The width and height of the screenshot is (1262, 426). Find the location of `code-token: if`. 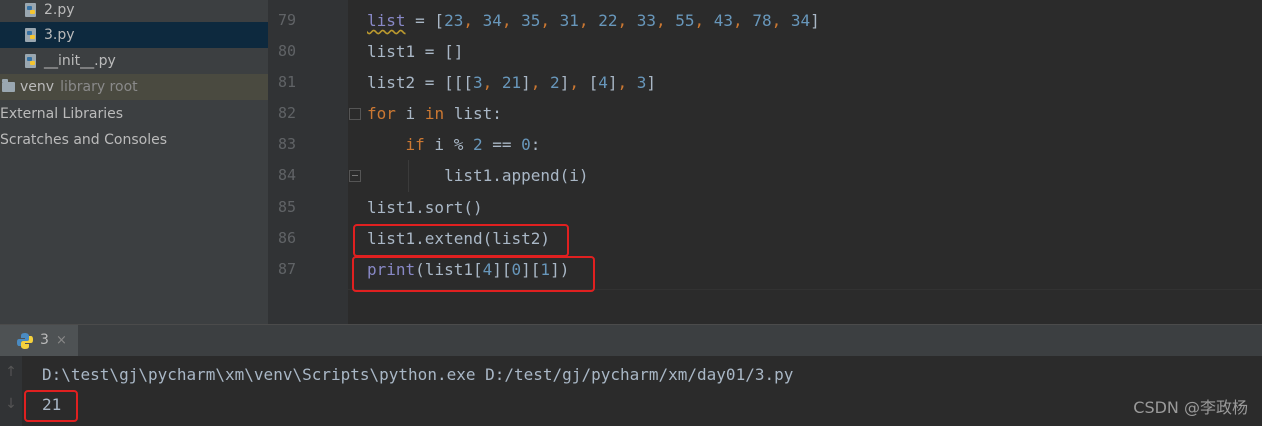

code-token: if is located at coordinates (415, 144).